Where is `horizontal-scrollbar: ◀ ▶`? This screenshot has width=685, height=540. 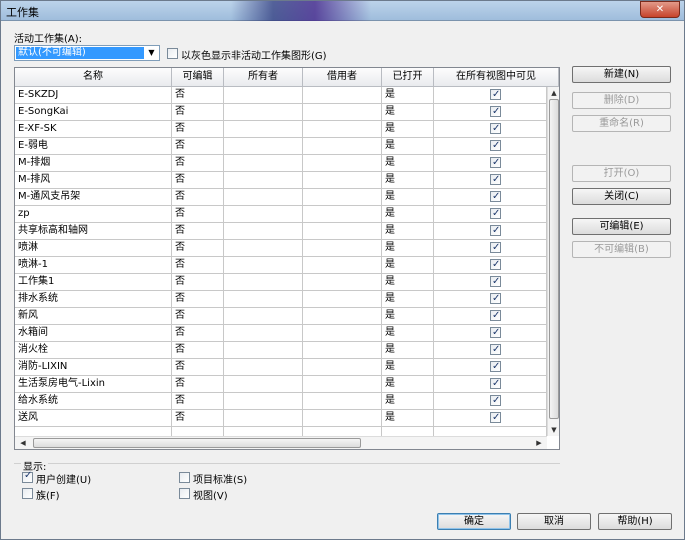
horizontal-scrollbar: ◀ ▶ is located at coordinates (281, 442).